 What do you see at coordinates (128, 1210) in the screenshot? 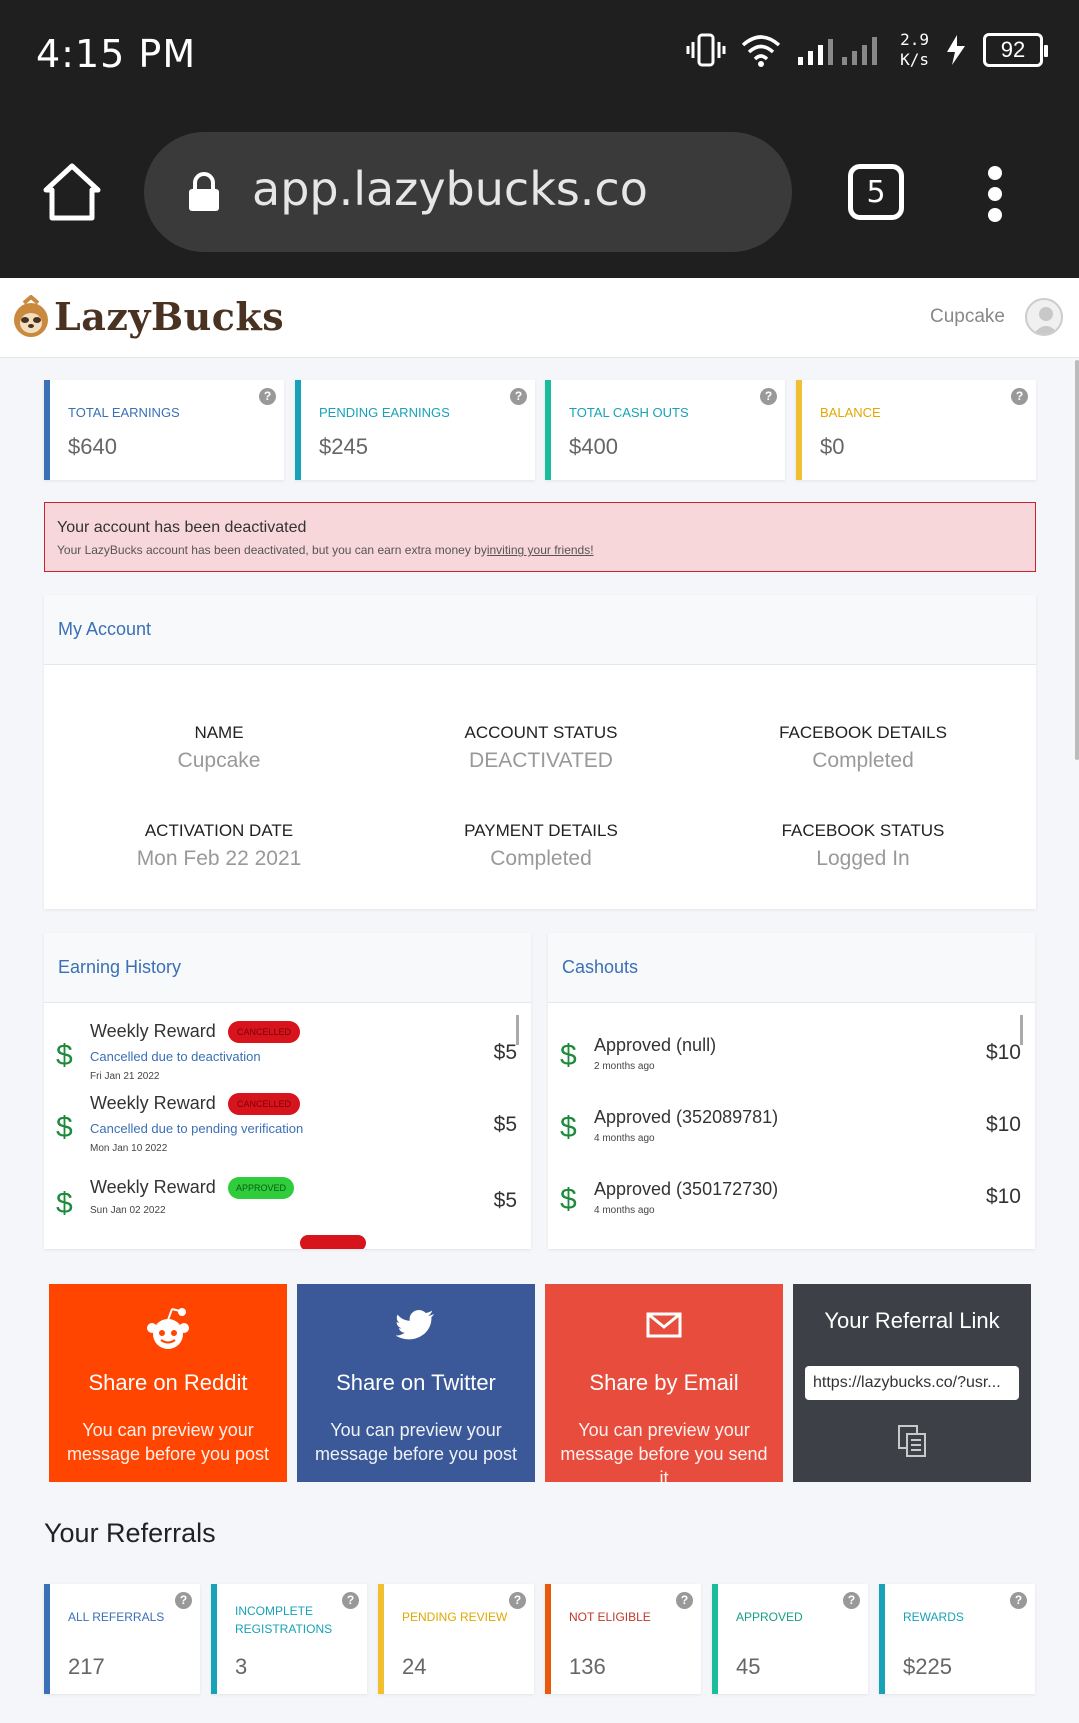
I see `row-date: Sun Jan 02 2022` at bounding box center [128, 1210].